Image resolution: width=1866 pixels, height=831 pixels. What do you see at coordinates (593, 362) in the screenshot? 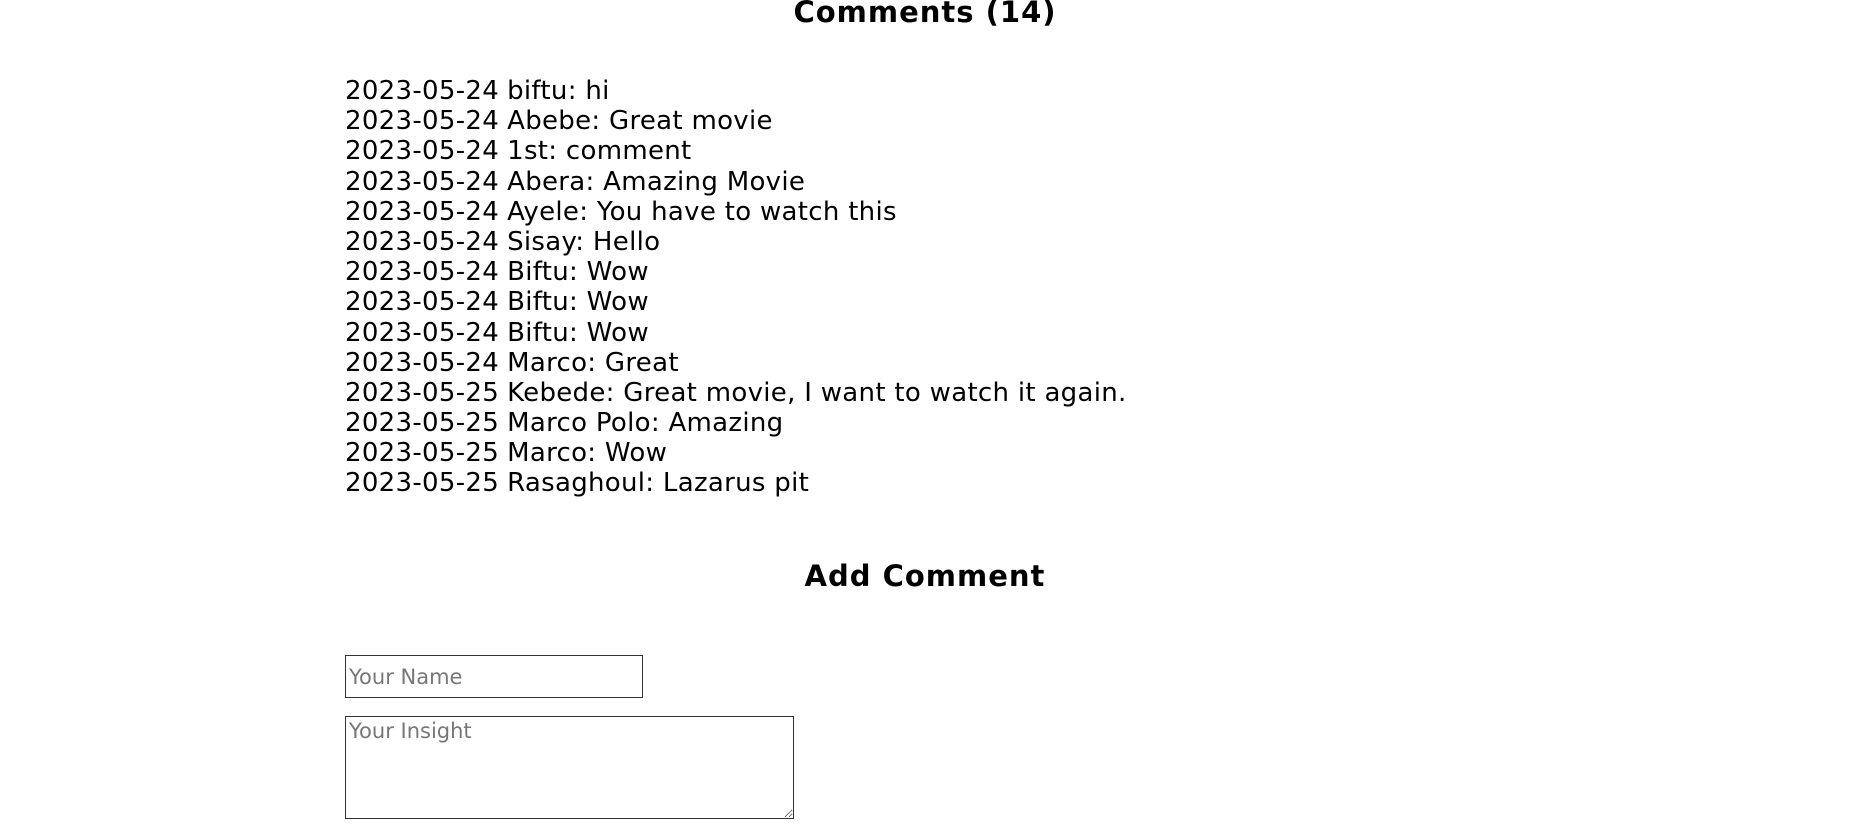
I see `comment-text: Marco: Great` at bounding box center [593, 362].